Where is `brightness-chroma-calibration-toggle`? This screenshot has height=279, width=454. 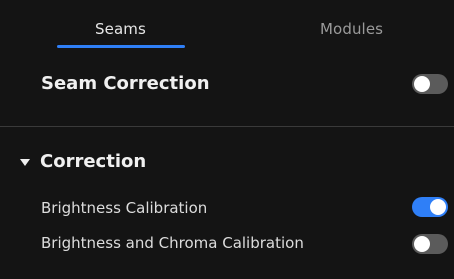 brightness-chroma-calibration-toggle is located at coordinates (430, 244).